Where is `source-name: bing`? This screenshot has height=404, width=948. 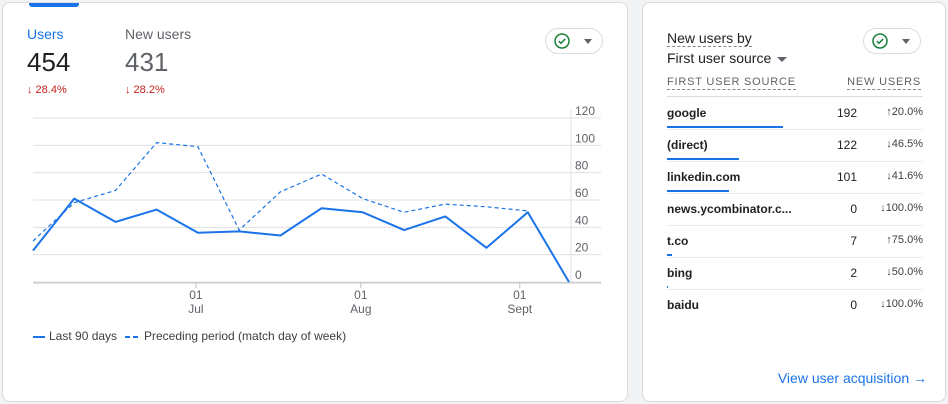
source-name: bing is located at coordinates (680, 273).